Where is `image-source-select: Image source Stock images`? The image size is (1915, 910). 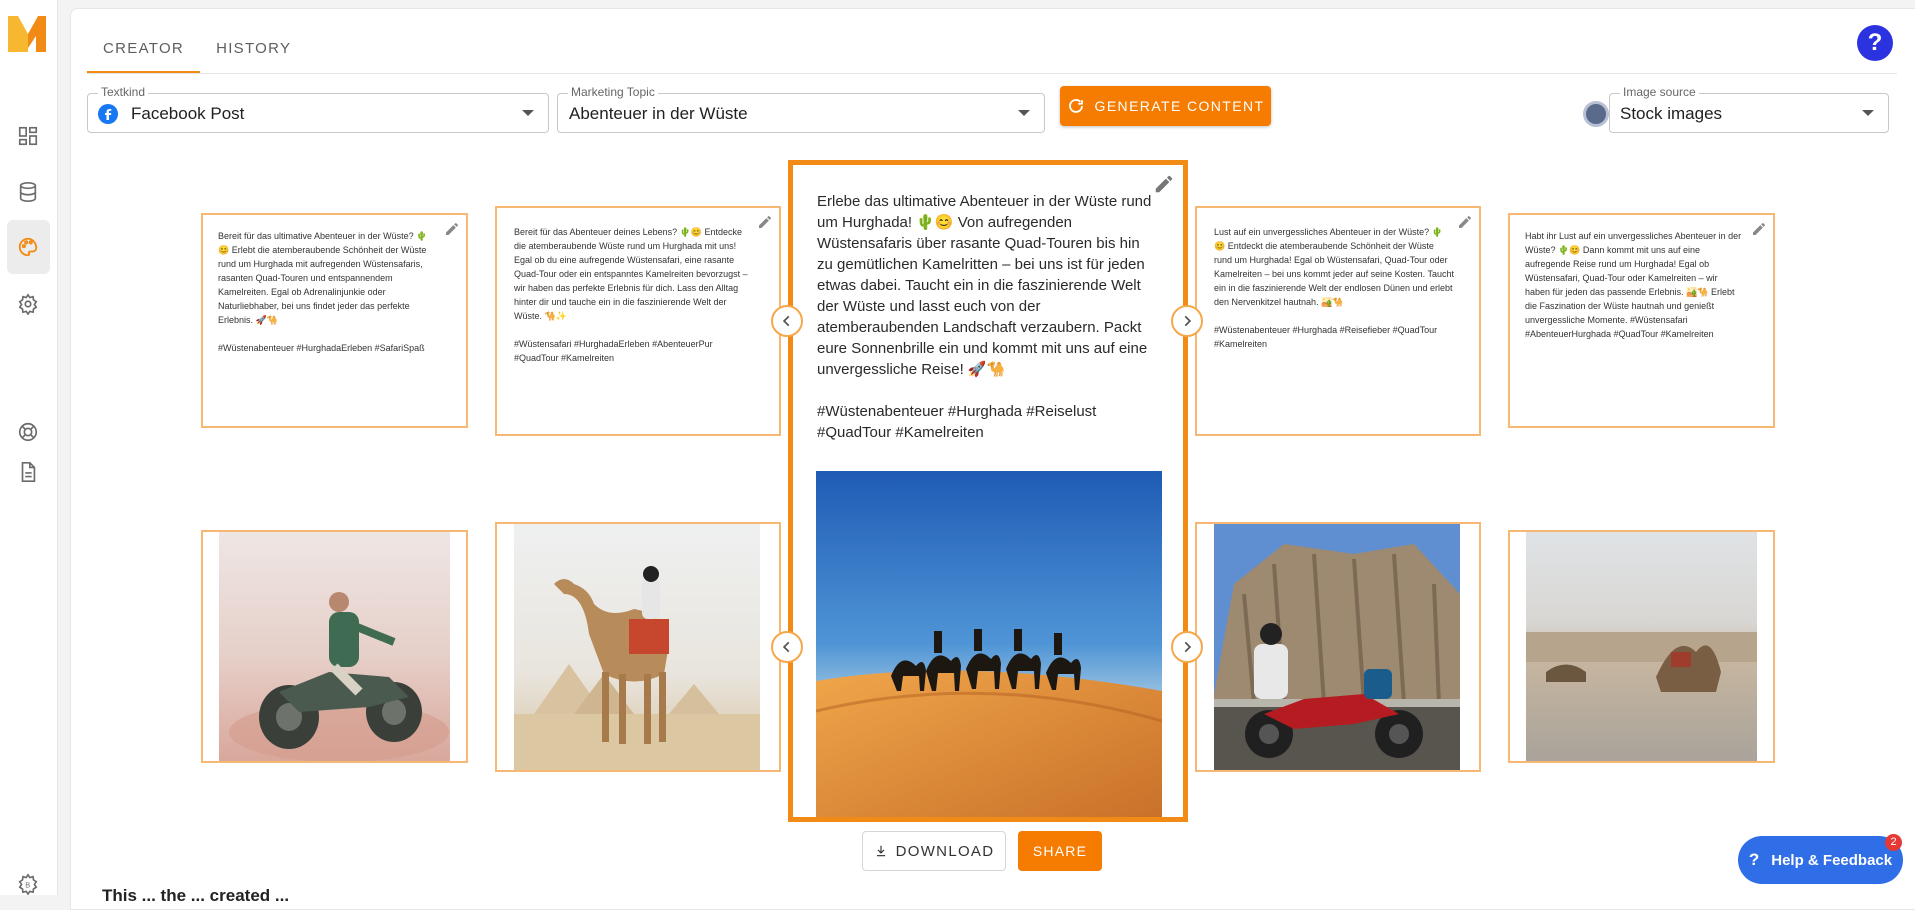
image-source-select: Image source Stock images is located at coordinates (1749, 109).